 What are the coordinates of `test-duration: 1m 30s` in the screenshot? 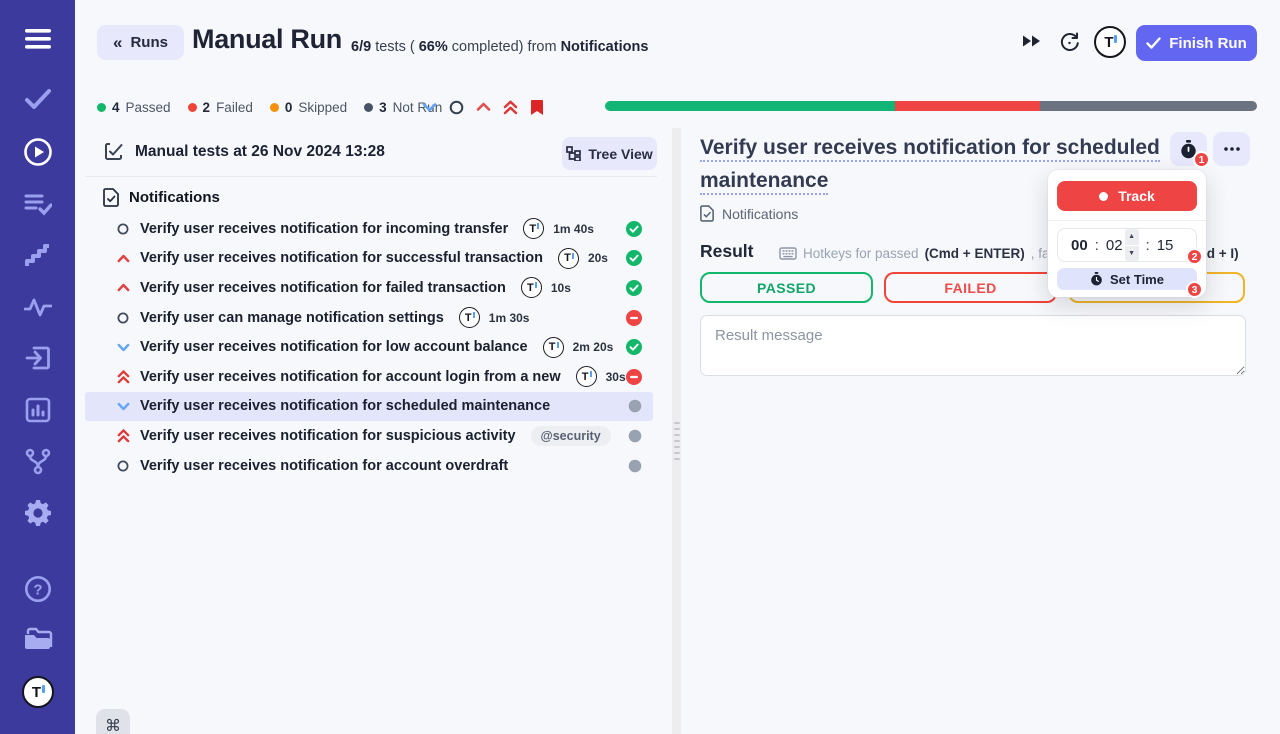 It's located at (509, 317).